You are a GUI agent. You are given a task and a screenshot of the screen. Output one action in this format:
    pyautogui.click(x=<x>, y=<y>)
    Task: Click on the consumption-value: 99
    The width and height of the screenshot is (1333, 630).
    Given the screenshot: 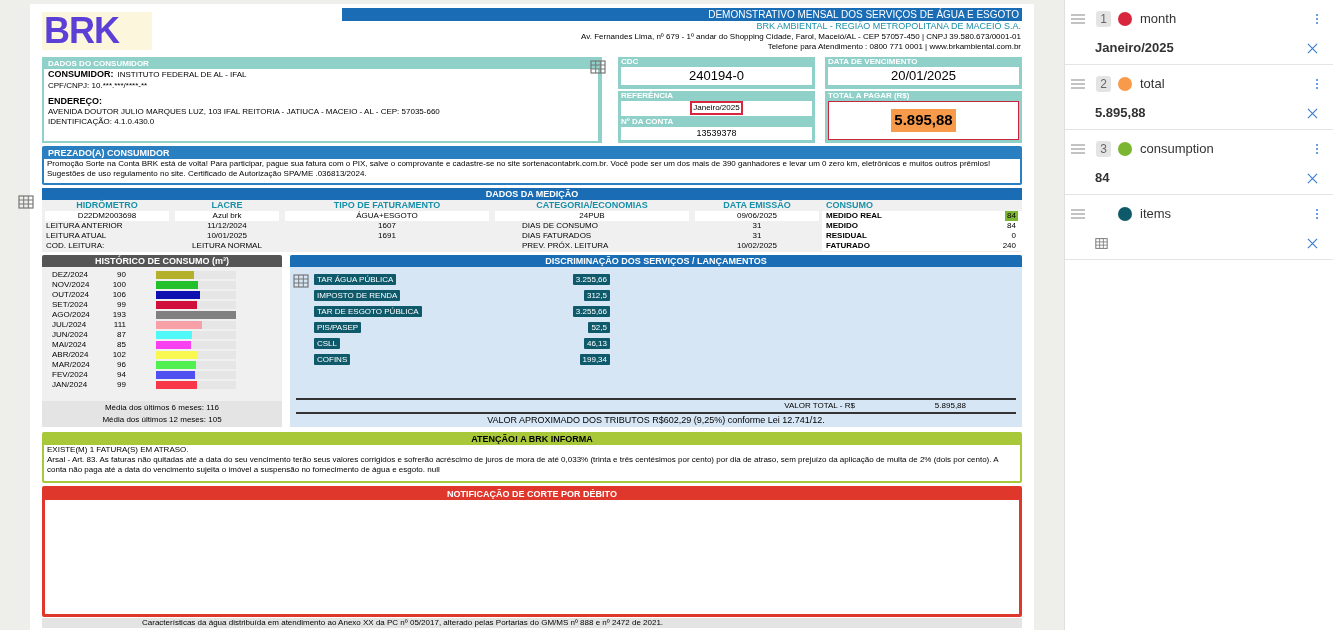 What is the action you would take?
    pyautogui.click(x=121, y=385)
    